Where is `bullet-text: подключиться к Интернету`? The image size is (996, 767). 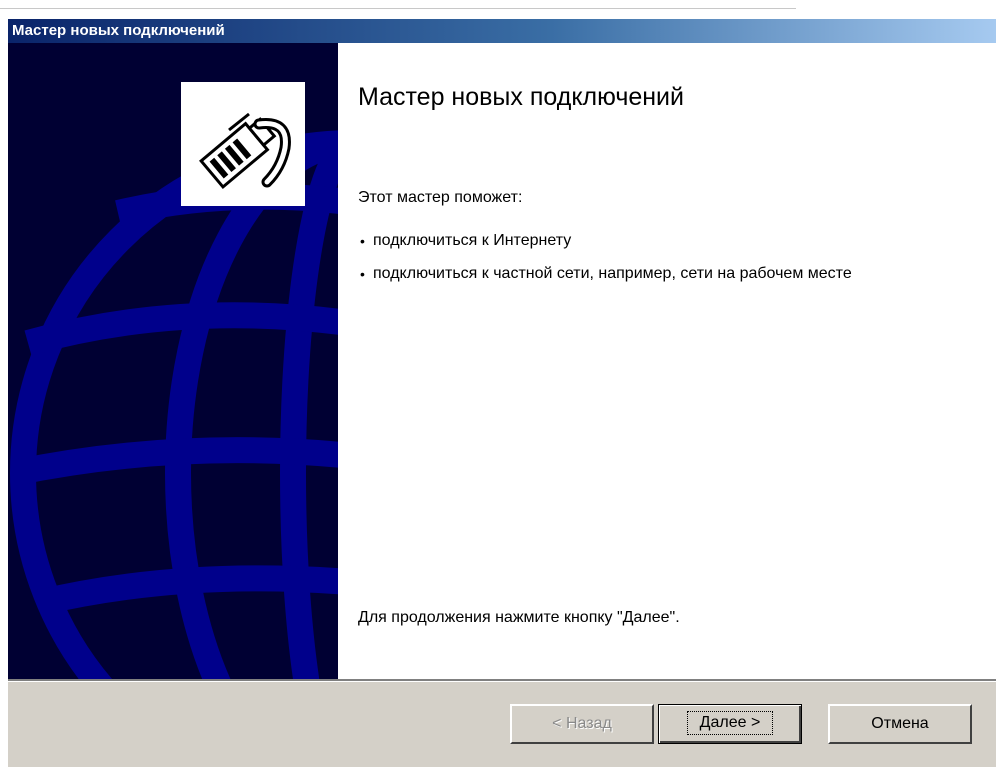
bullet-text: подключиться к Интернету is located at coordinates (472, 240).